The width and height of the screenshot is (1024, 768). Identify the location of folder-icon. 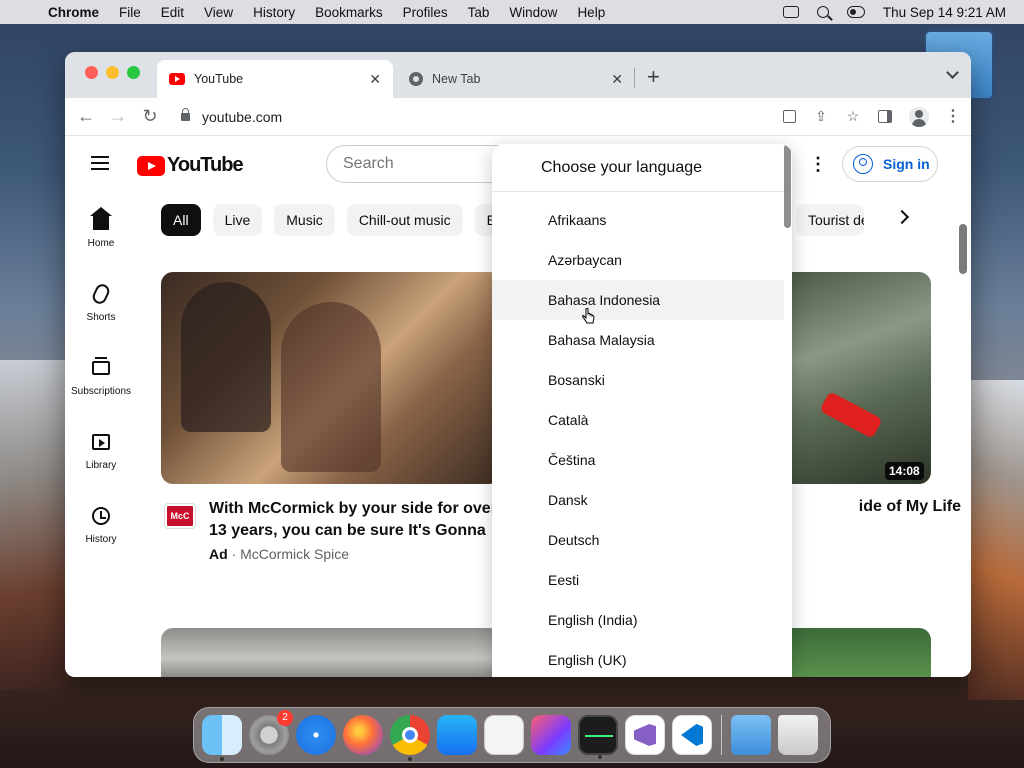
(751, 735).